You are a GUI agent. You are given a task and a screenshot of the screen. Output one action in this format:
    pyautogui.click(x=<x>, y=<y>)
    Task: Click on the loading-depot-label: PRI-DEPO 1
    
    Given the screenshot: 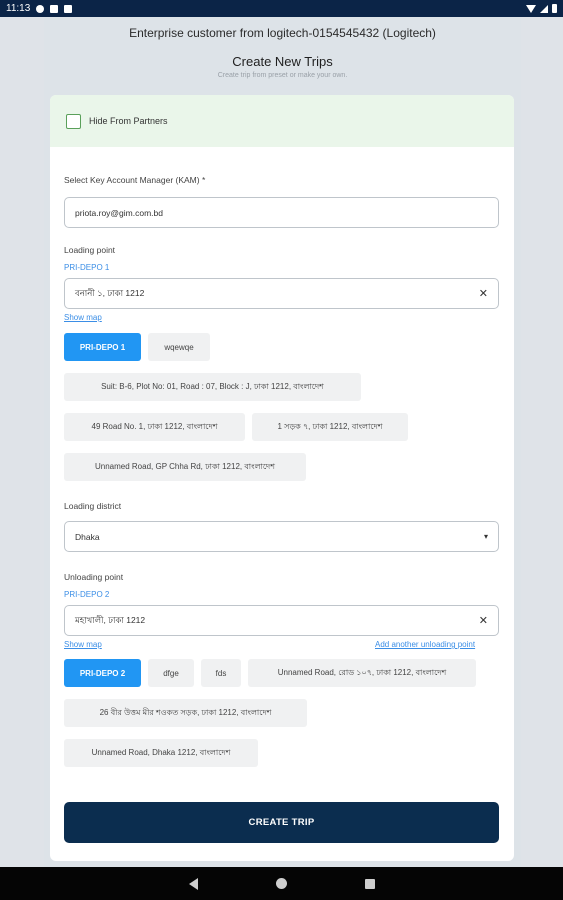 What is the action you would take?
    pyautogui.click(x=87, y=267)
    